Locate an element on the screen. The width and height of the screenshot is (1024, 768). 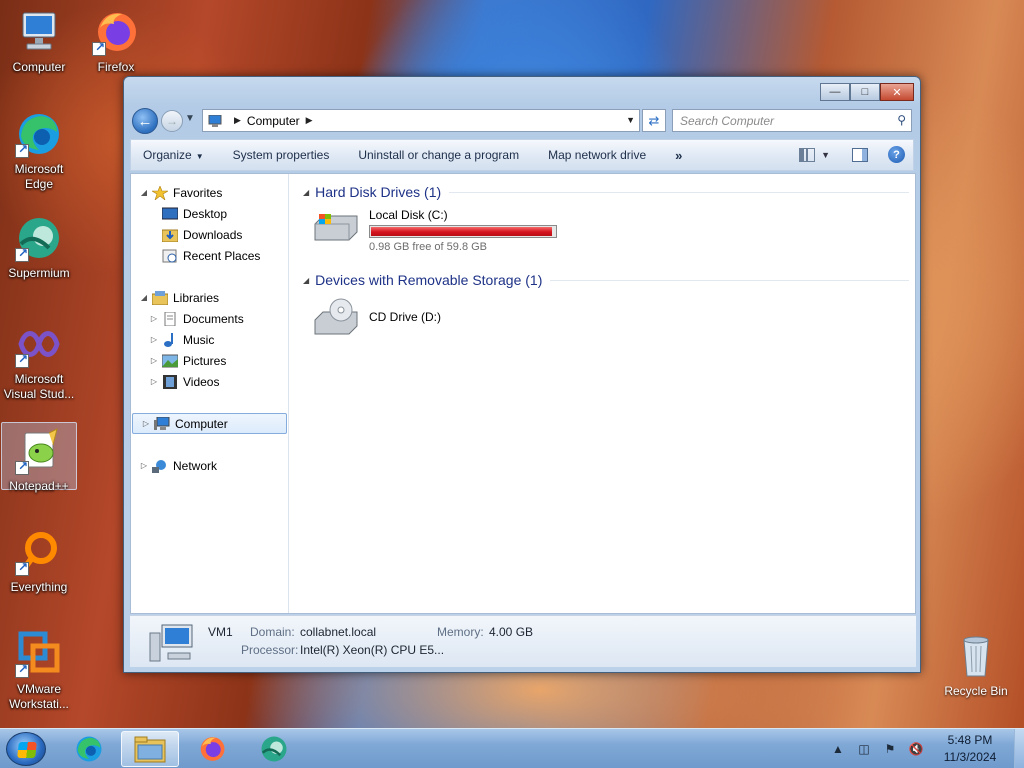
help-icon: ? is located at coordinates (896, 154).